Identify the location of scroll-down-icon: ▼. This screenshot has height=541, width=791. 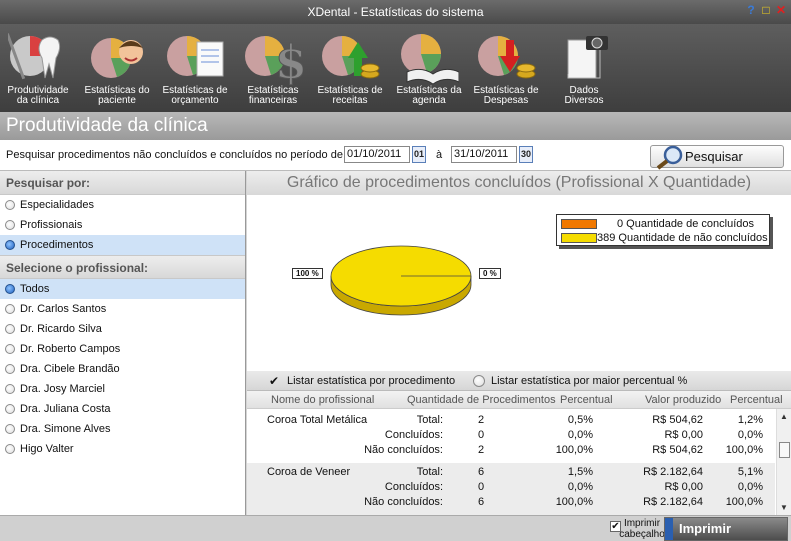
(784, 507).